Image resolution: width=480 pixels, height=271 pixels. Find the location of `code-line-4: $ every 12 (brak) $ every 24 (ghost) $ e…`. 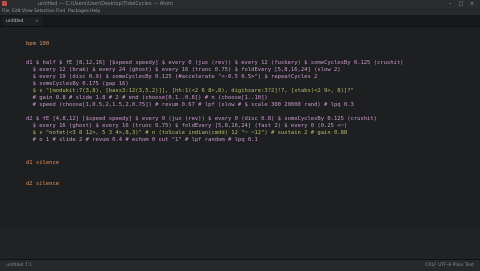

code-line-4: $ every 12 (brak) $ every 24 (ghost) $ e… is located at coordinates (183, 70).